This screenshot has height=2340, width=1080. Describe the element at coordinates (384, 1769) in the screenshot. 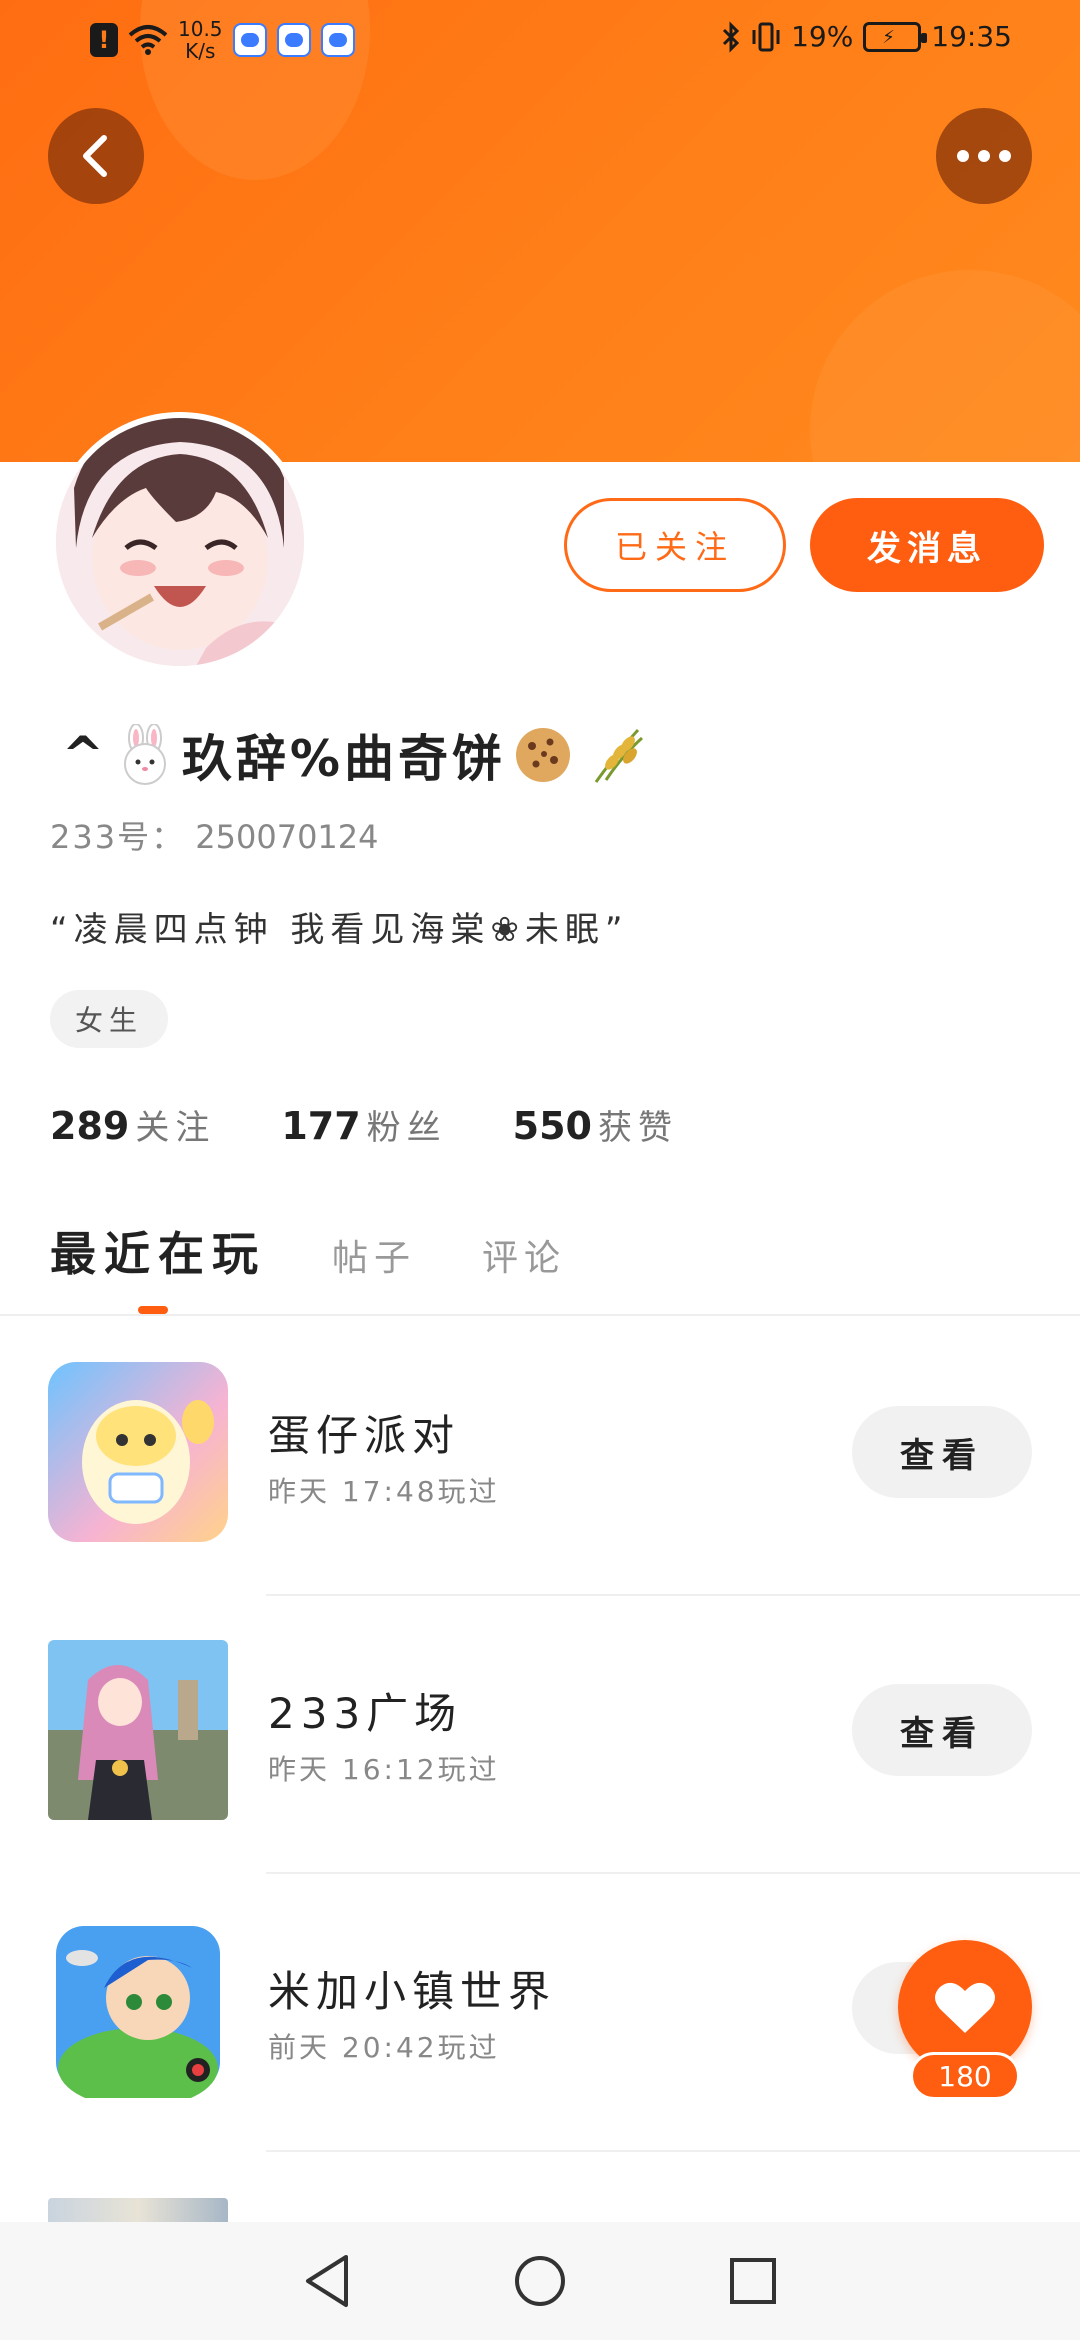

I see `last-played-time: 昨天 16:12玩过` at that location.